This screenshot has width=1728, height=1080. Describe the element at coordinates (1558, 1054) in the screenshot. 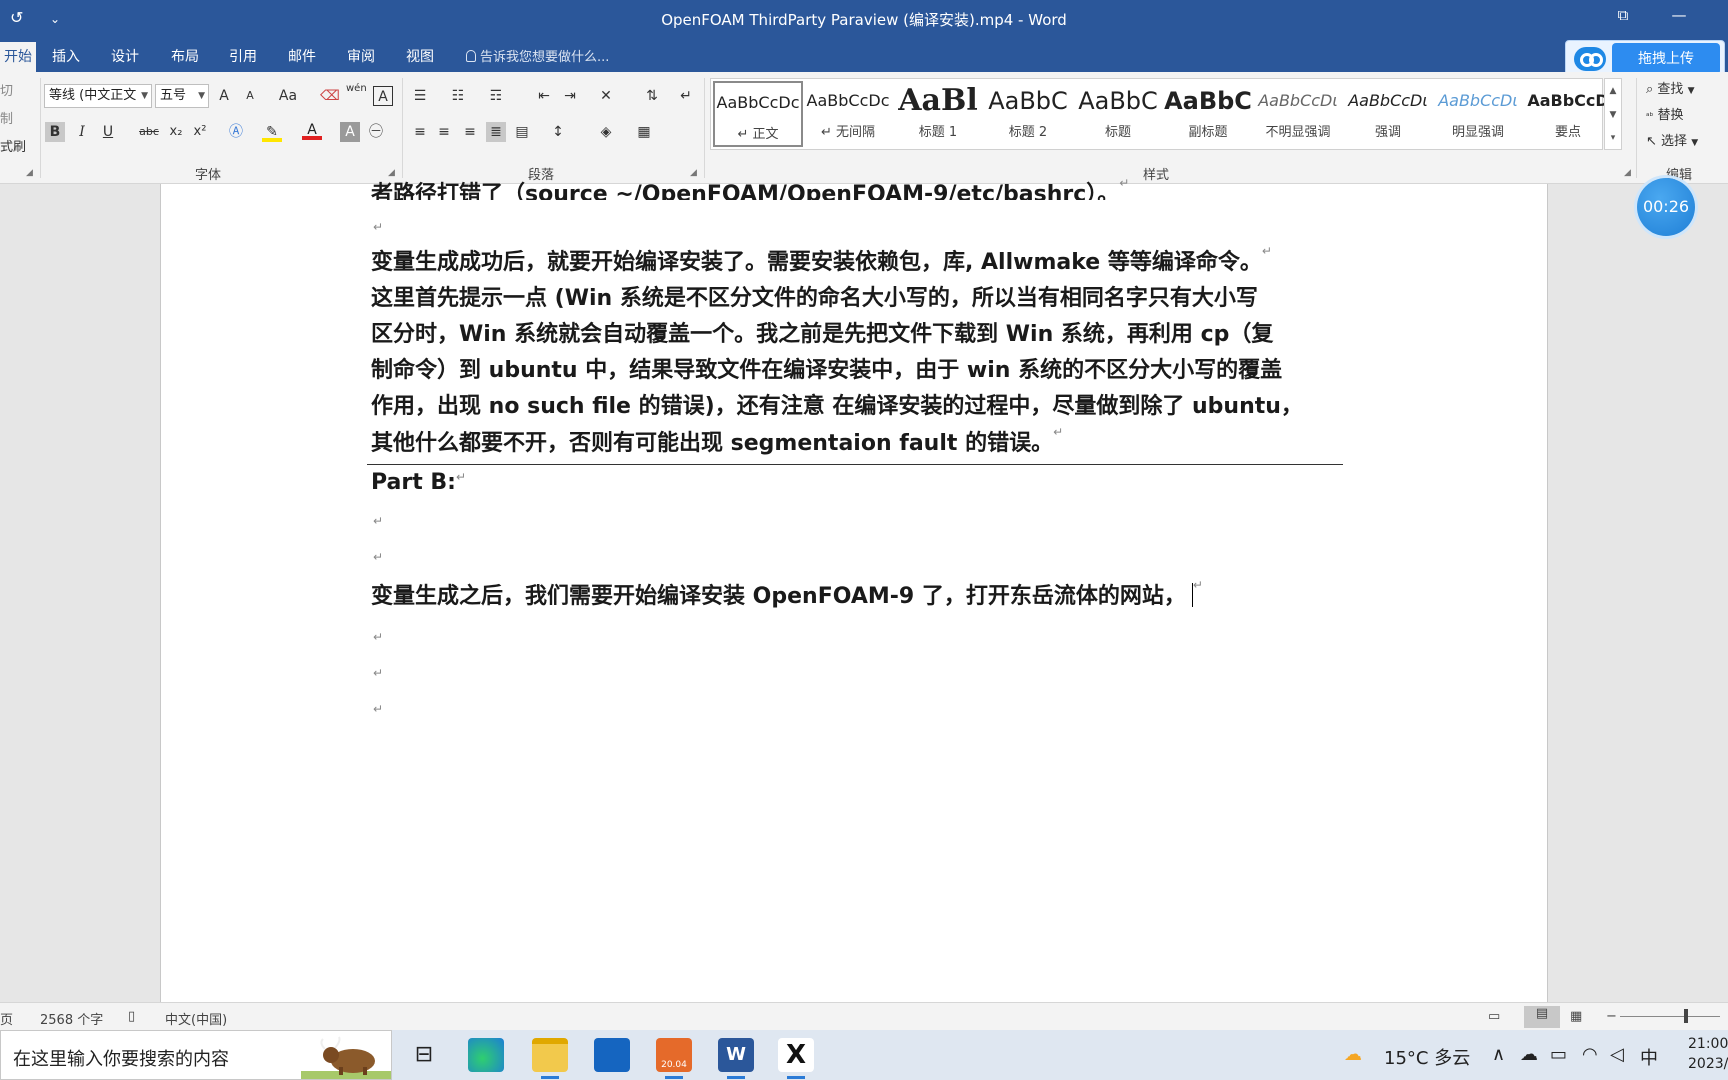

I see `battery-icon: ▭` at that location.